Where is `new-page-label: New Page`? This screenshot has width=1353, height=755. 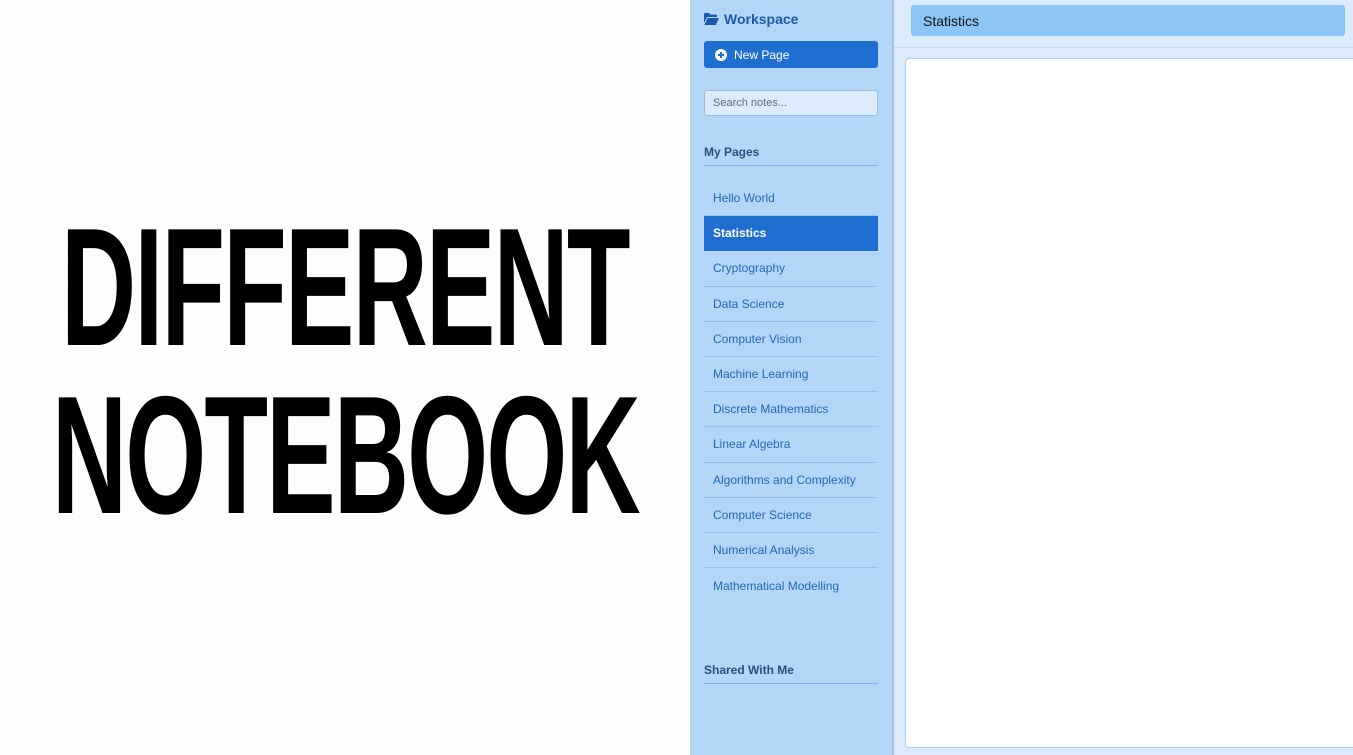
new-page-label: New Page is located at coordinates (762, 54).